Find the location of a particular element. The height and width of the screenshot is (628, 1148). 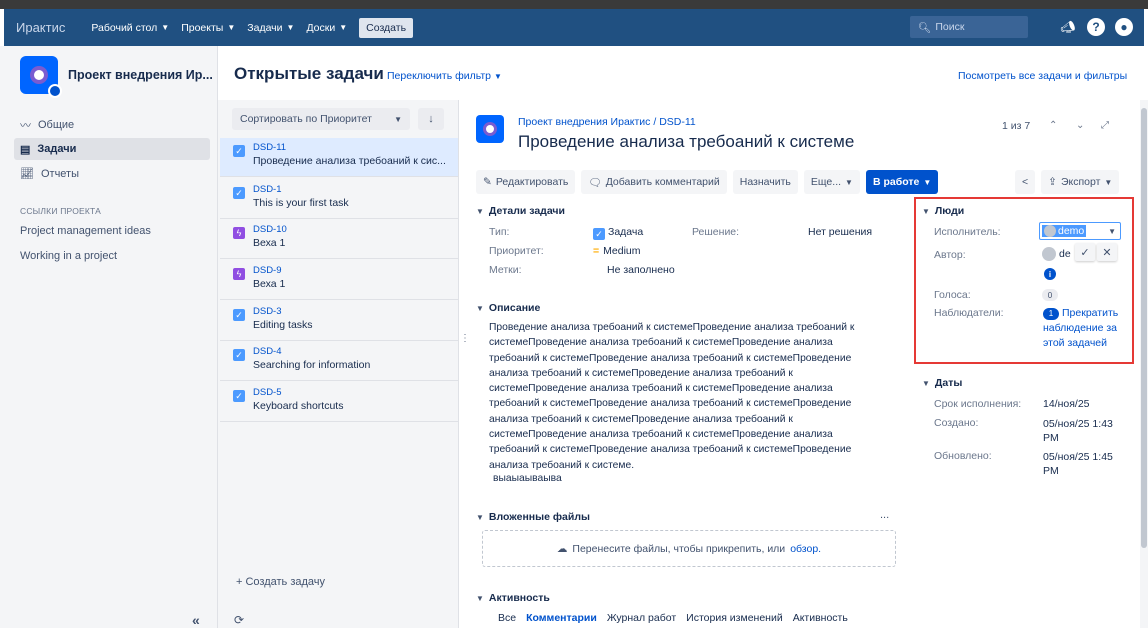

switch-filter-link: Переключить фильтр ▼ is located at coordinates (444, 76).